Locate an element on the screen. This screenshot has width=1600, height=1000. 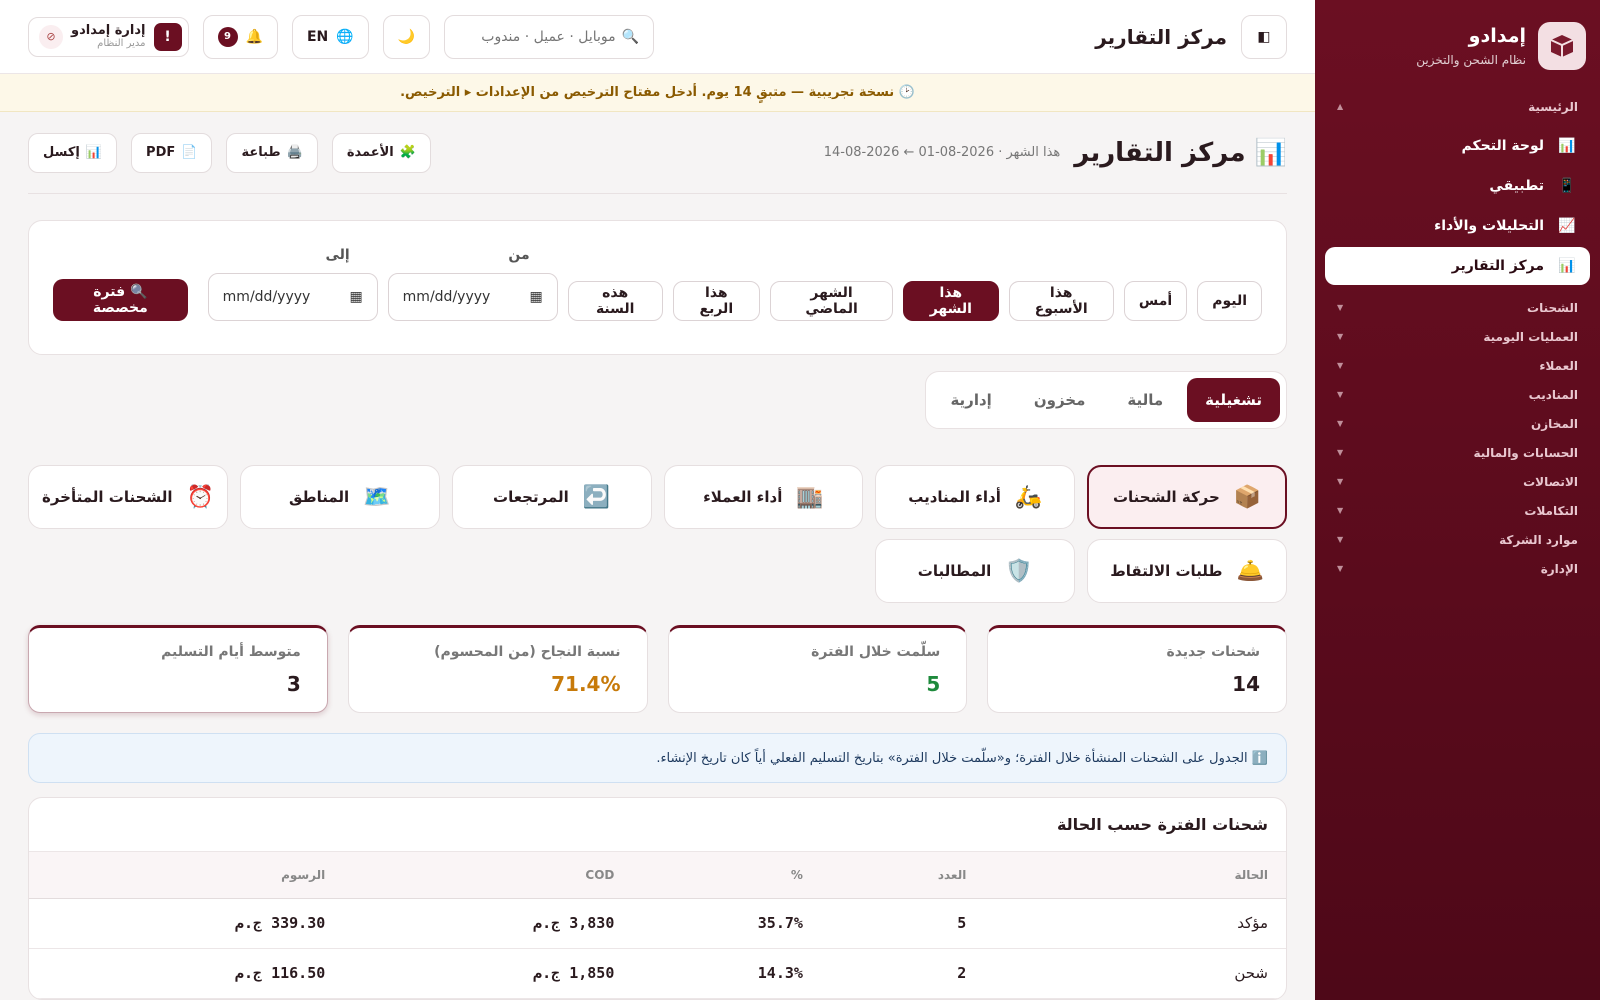
sidebar-item-analytics: 📈 التحليلات والأداء is located at coordinates (1457, 226).